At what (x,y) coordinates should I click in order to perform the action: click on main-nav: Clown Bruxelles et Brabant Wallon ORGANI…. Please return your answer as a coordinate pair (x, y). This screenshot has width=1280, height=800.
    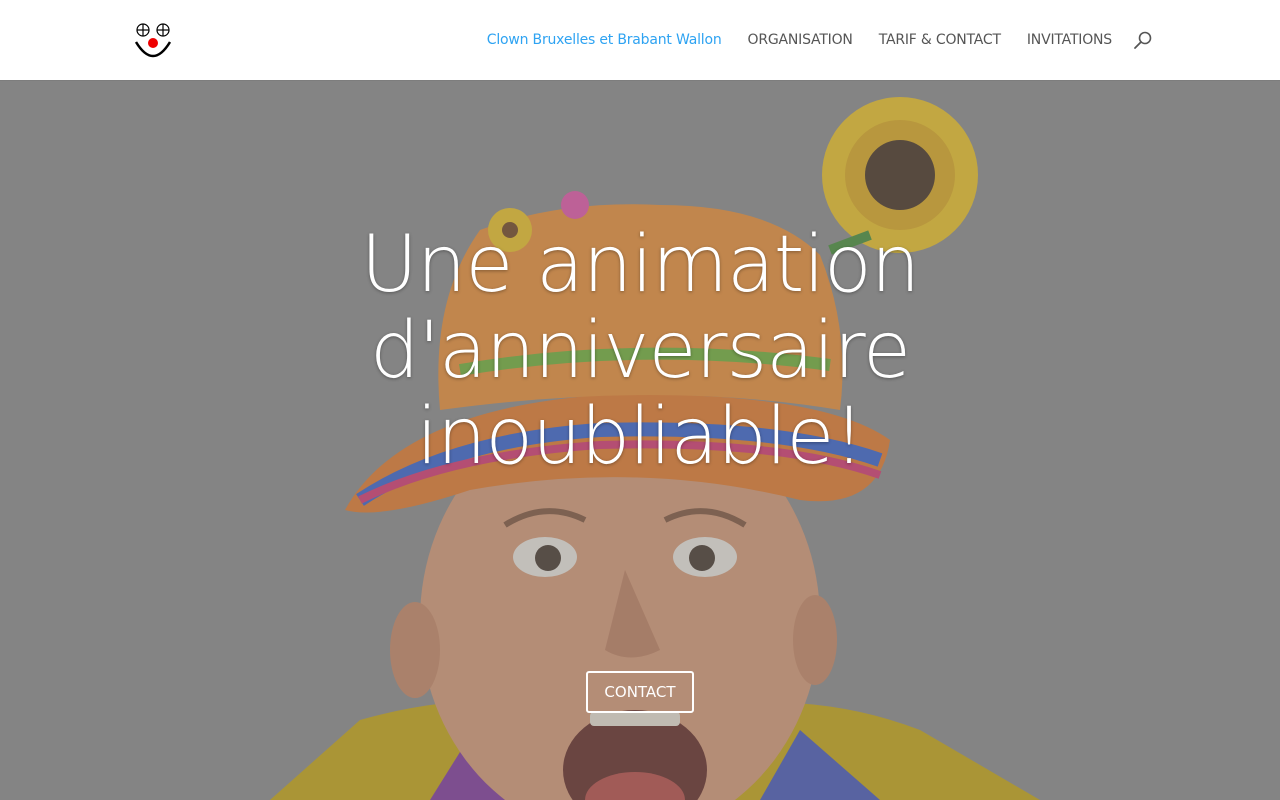
    Looking at the image, I should click on (786, 40).